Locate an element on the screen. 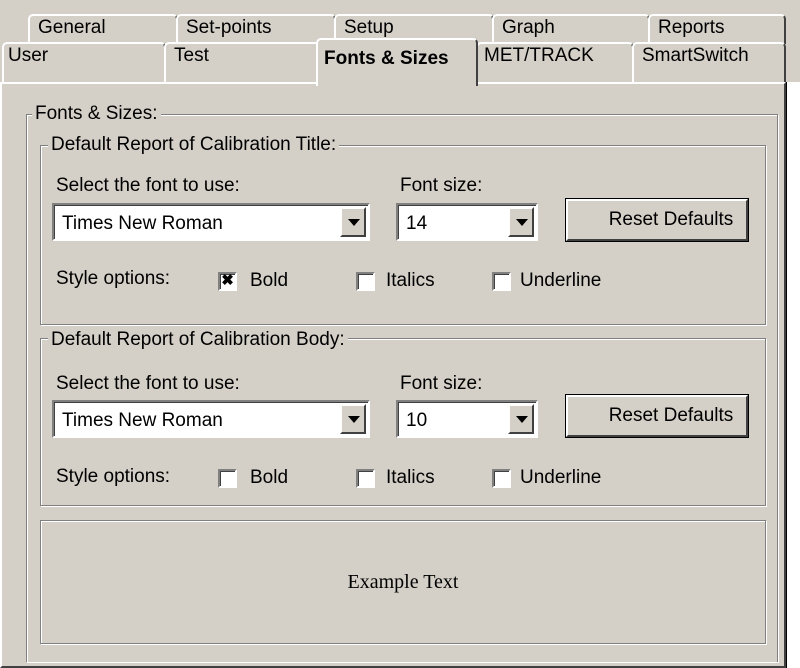 Image resolution: width=800 pixels, height=668 pixels. tab-met-track: MET/TRACK is located at coordinates (555, 63).